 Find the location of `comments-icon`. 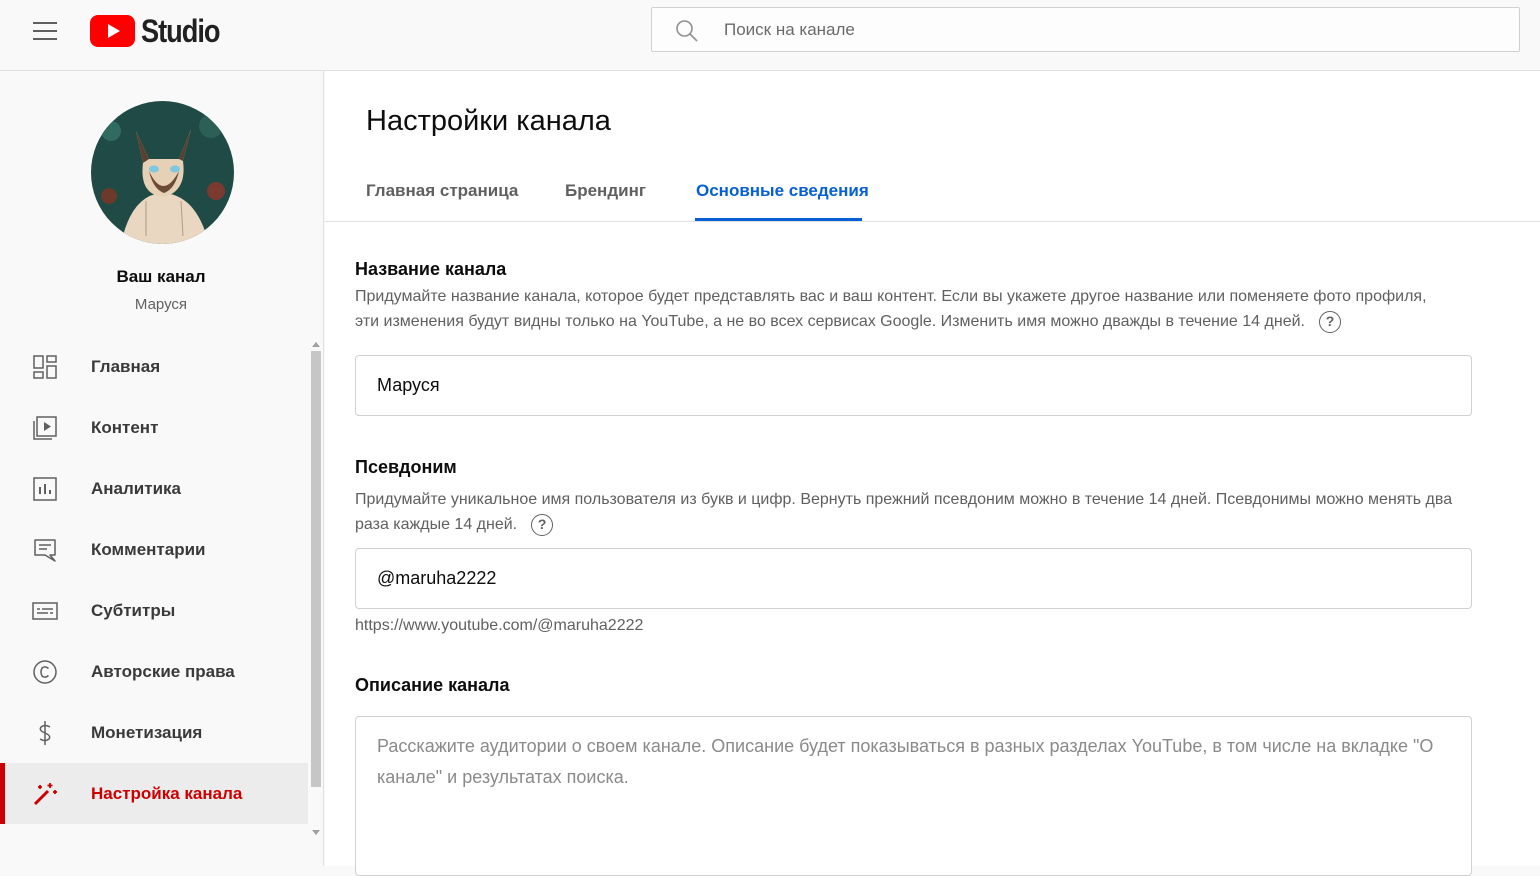

comments-icon is located at coordinates (45, 550).